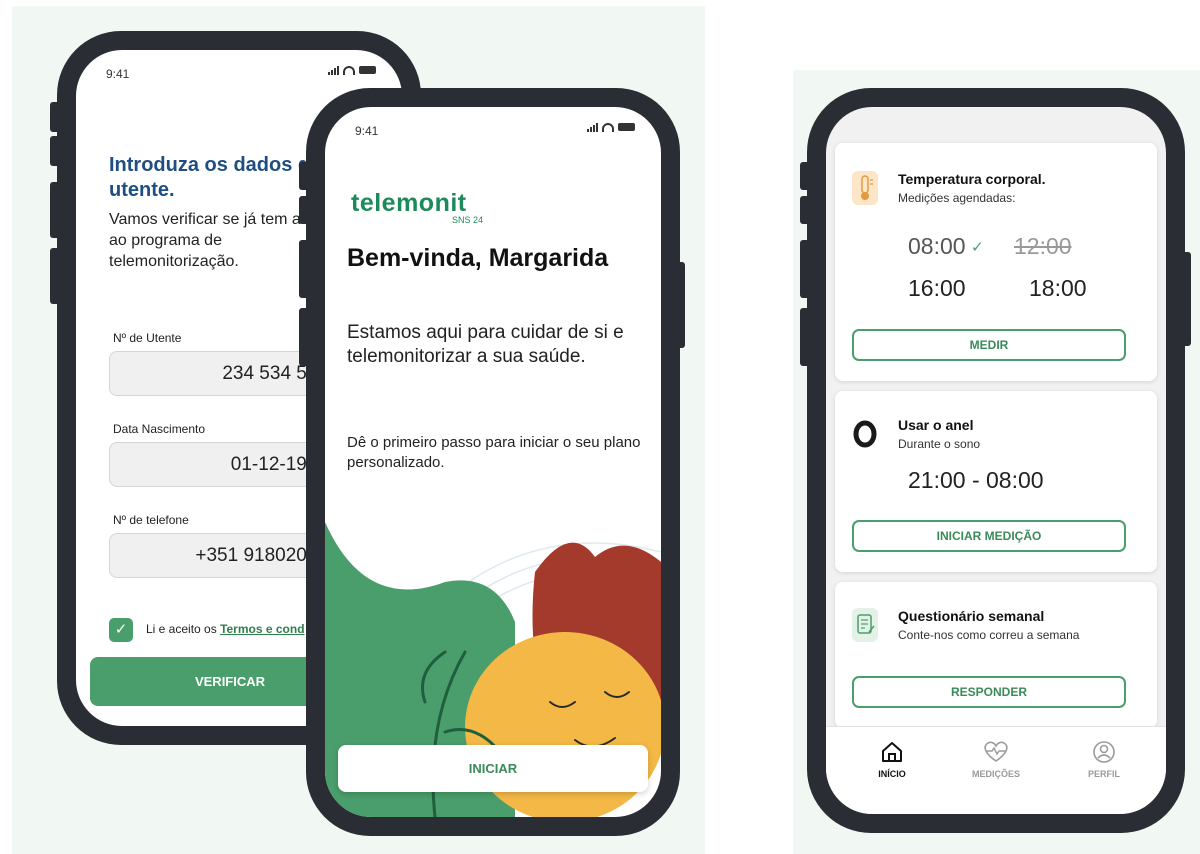  What do you see at coordinates (865, 434) in the screenshot?
I see `ring-icon` at bounding box center [865, 434].